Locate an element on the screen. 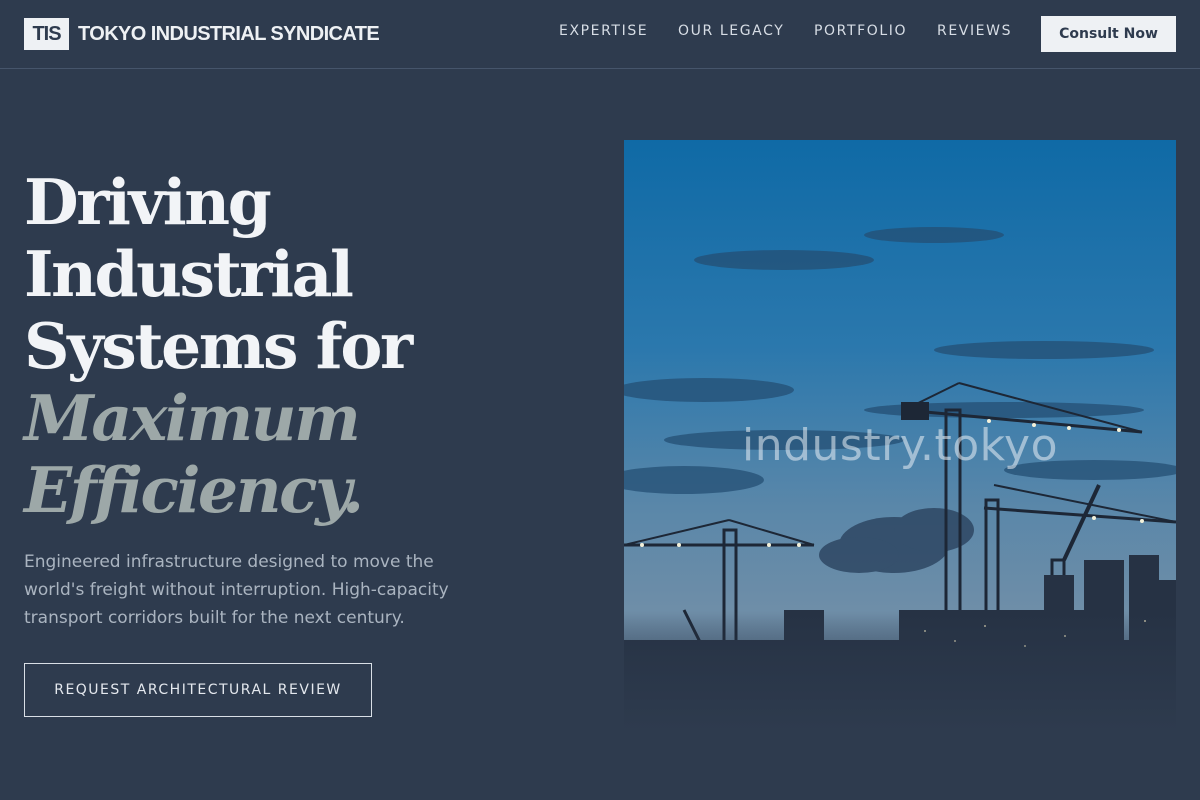 This screenshot has width=1200, height=800. request-review-button: REQUEST ARCHITECTURAL REVIEW is located at coordinates (198, 690).